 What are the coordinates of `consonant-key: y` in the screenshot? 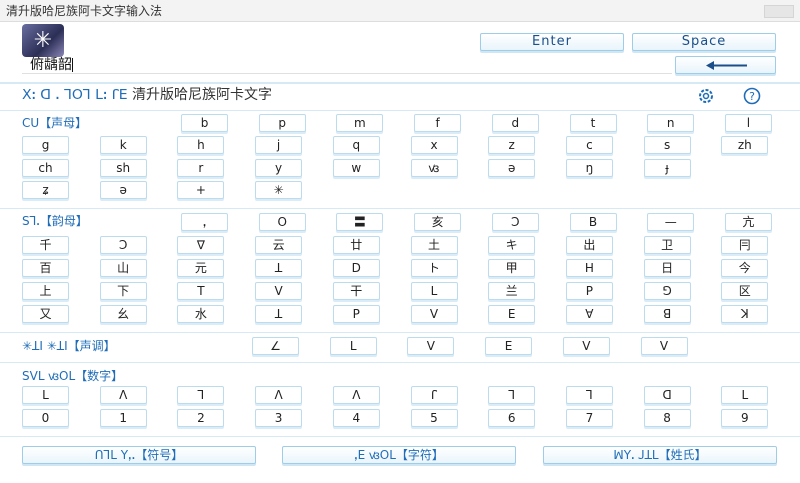 It's located at (279, 168).